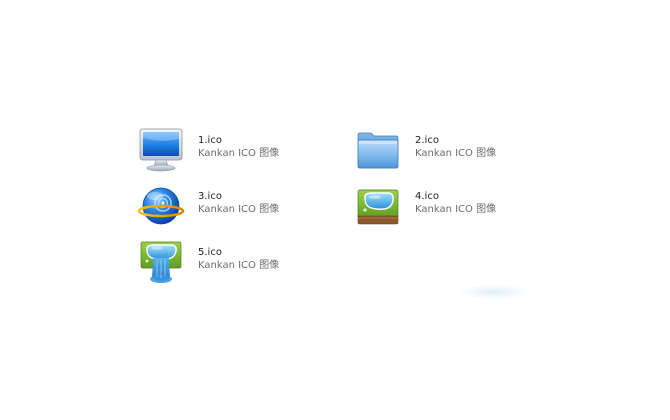 This screenshot has width=670, height=420. What do you see at coordinates (427, 140) in the screenshot?
I see `file-name: 2.ico` at bounding box center [427, 140].